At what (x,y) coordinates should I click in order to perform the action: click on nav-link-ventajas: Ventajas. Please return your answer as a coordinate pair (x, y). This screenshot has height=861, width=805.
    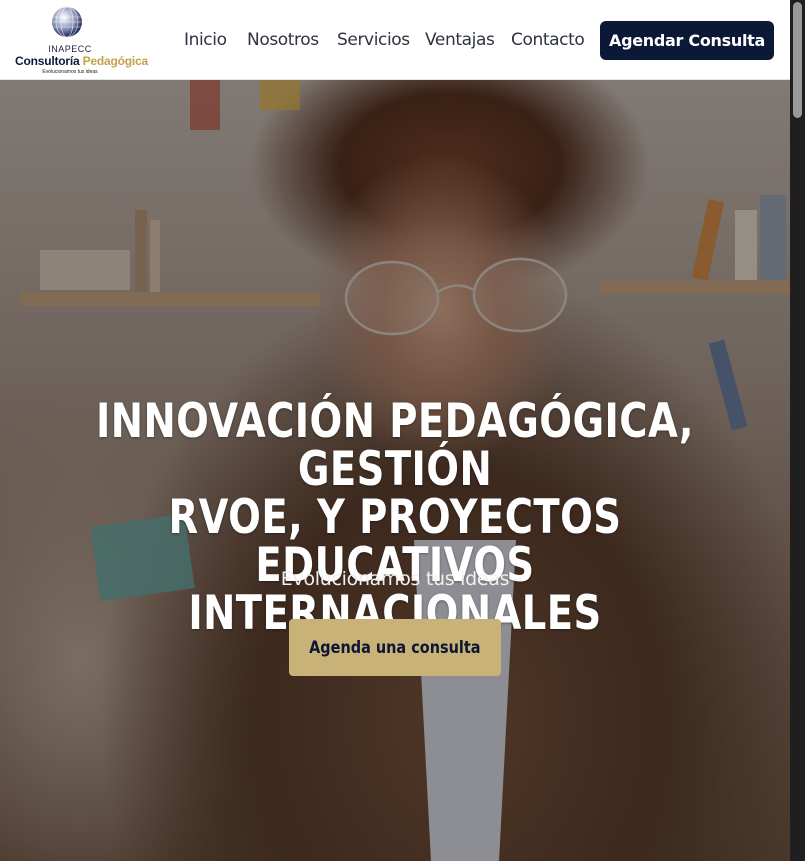
    Looking at the image, I should click on (460, 40).